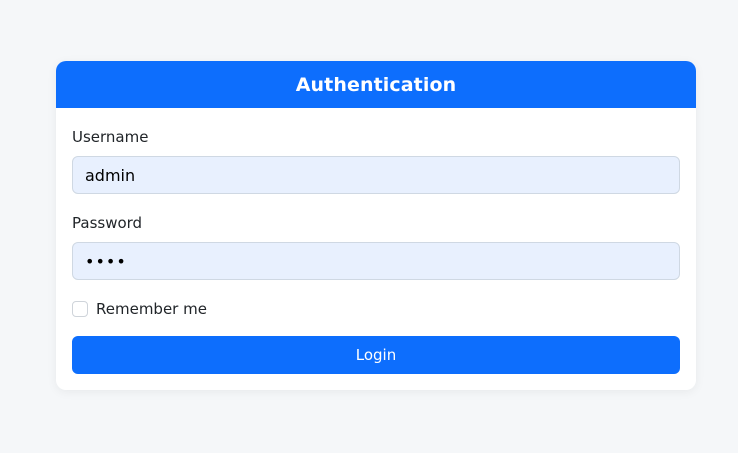 This screenshot has width=738, height=453. I want to click on password-input, so click(376, 261).